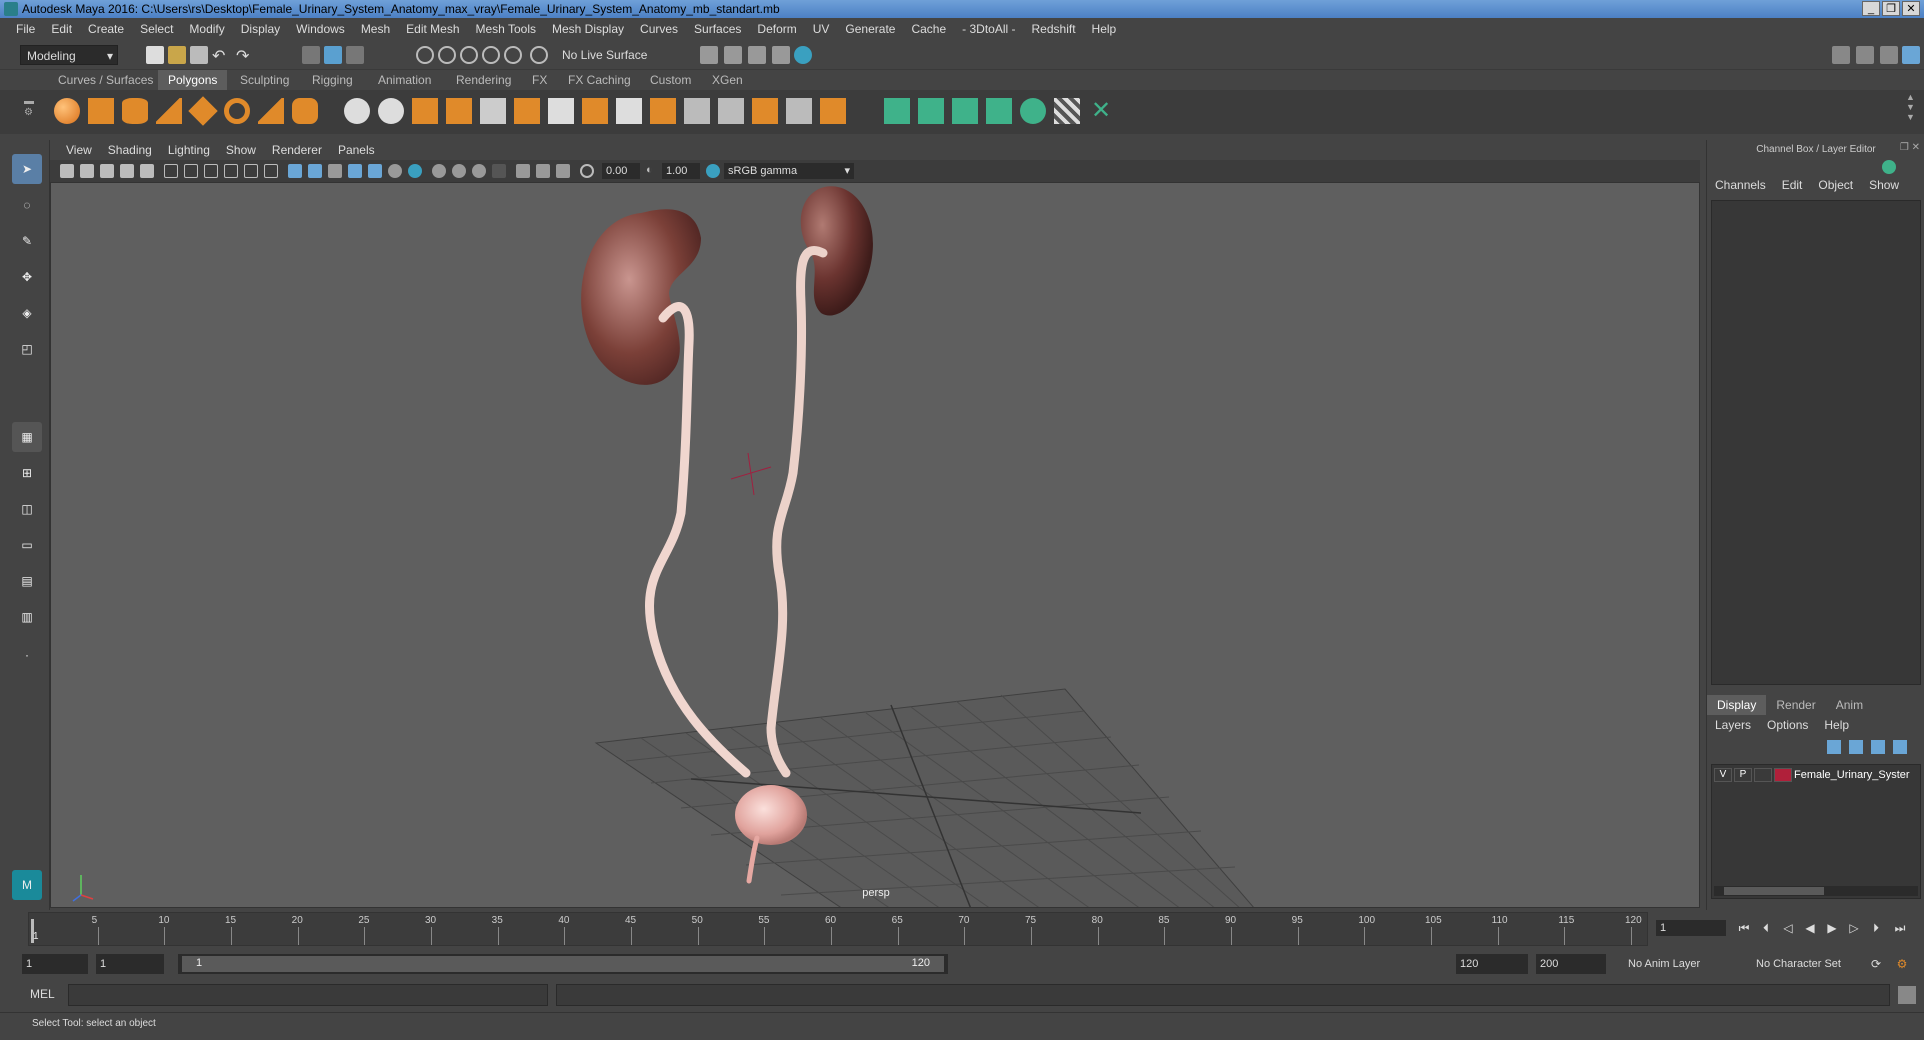  Describe the element at coordinates (1849, 705) in the screenshot. I see `layer-tab-anim: Anim` at that location.